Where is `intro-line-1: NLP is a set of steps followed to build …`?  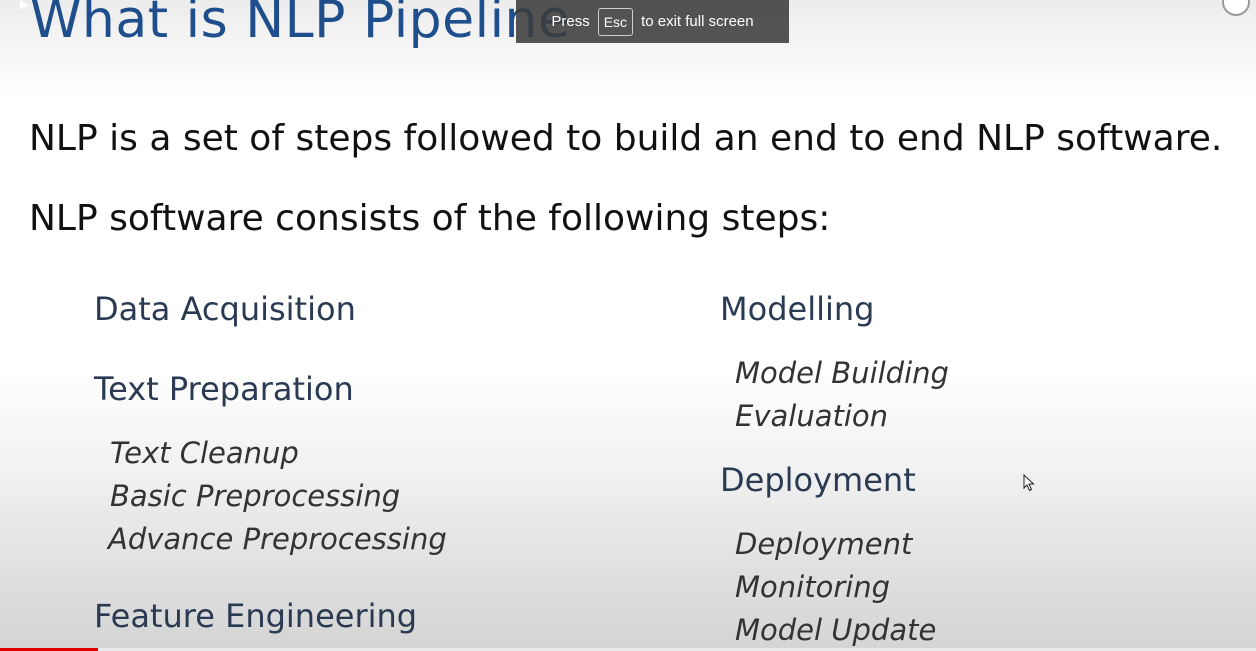 intro-line-1: NLP is a set of steps followed to build … is located at coordinates (626, 138).